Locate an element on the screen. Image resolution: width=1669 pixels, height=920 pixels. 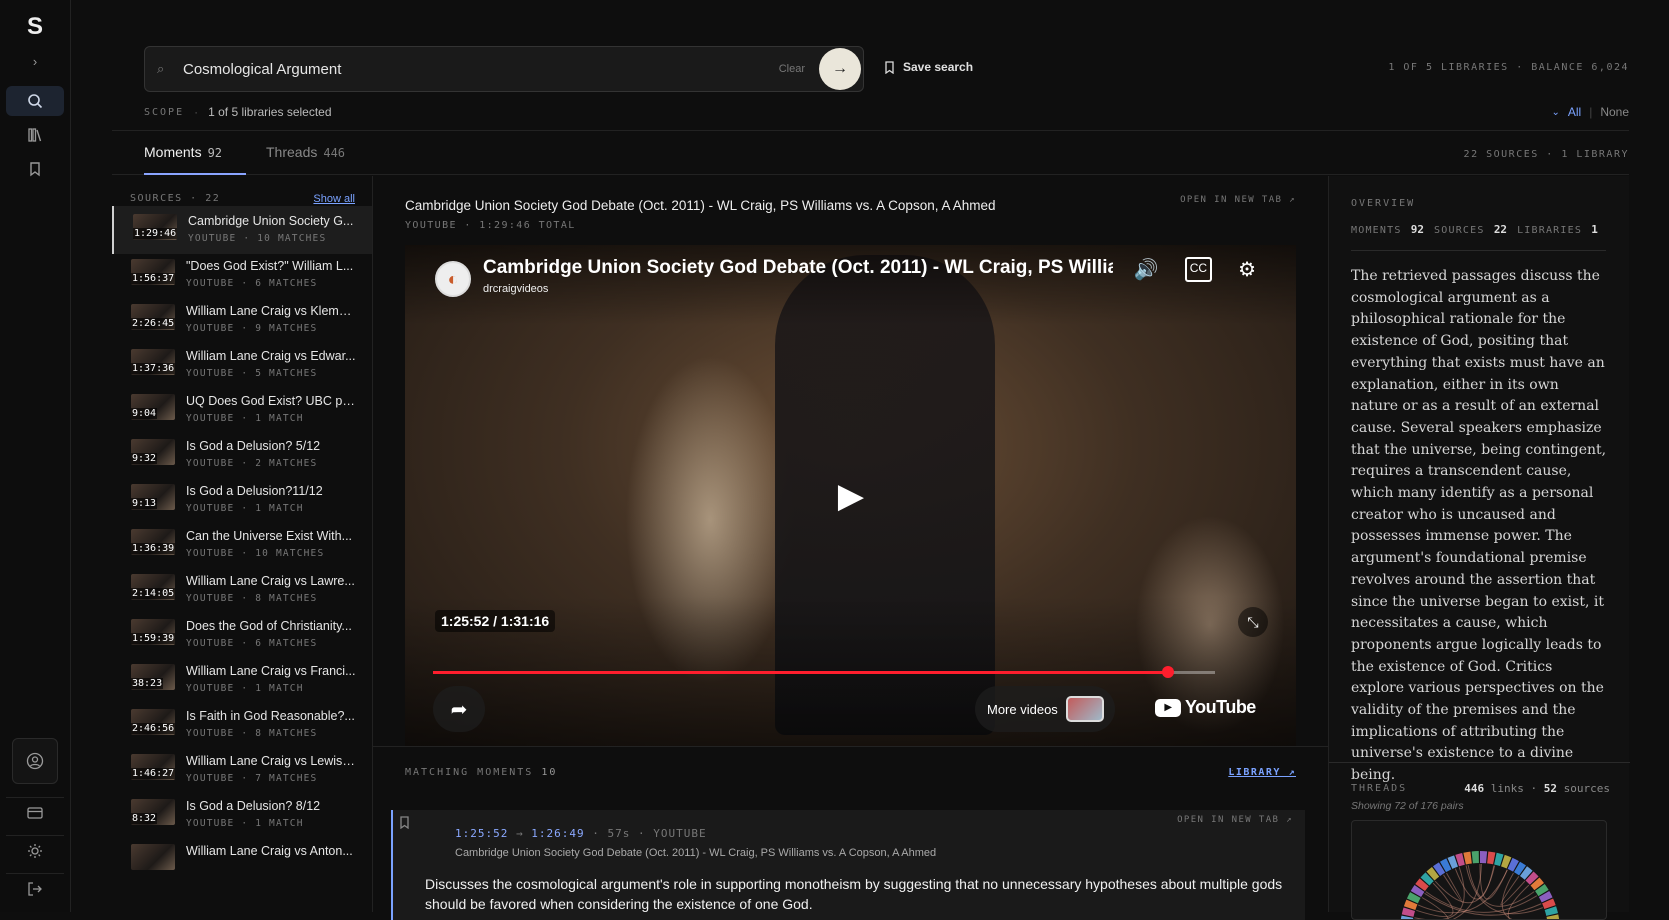
more-videos-button: More videos is located at coordinates (1045, 709).